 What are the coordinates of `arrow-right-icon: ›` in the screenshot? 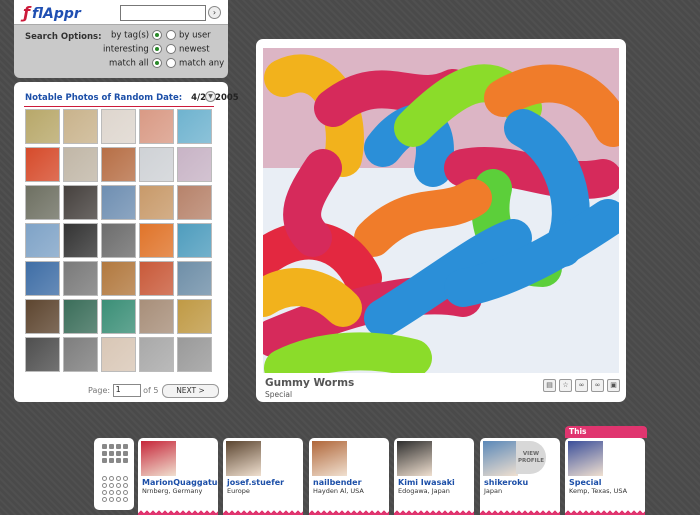 It's located at (214, 12).